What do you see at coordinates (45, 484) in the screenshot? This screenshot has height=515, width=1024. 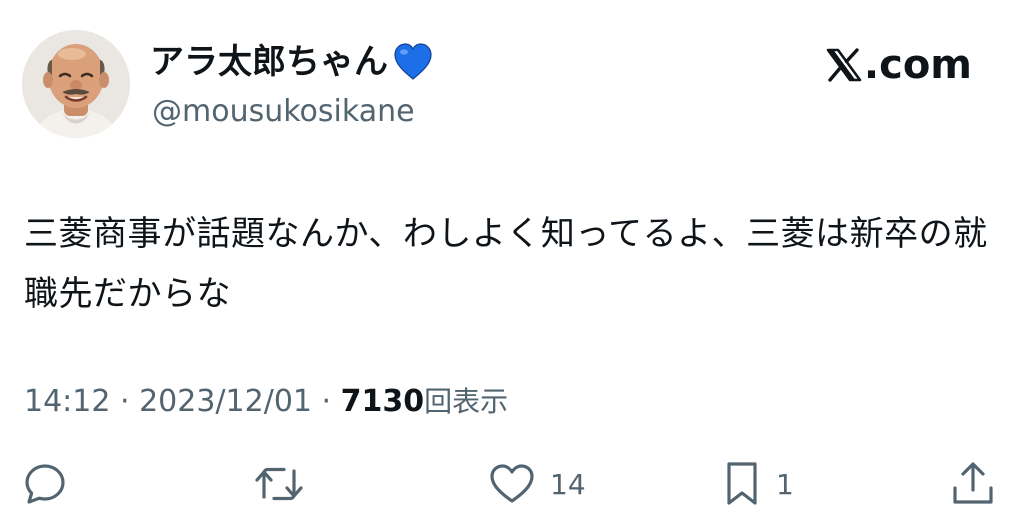 I see `reply-icon` at bounding box center [45, 484].